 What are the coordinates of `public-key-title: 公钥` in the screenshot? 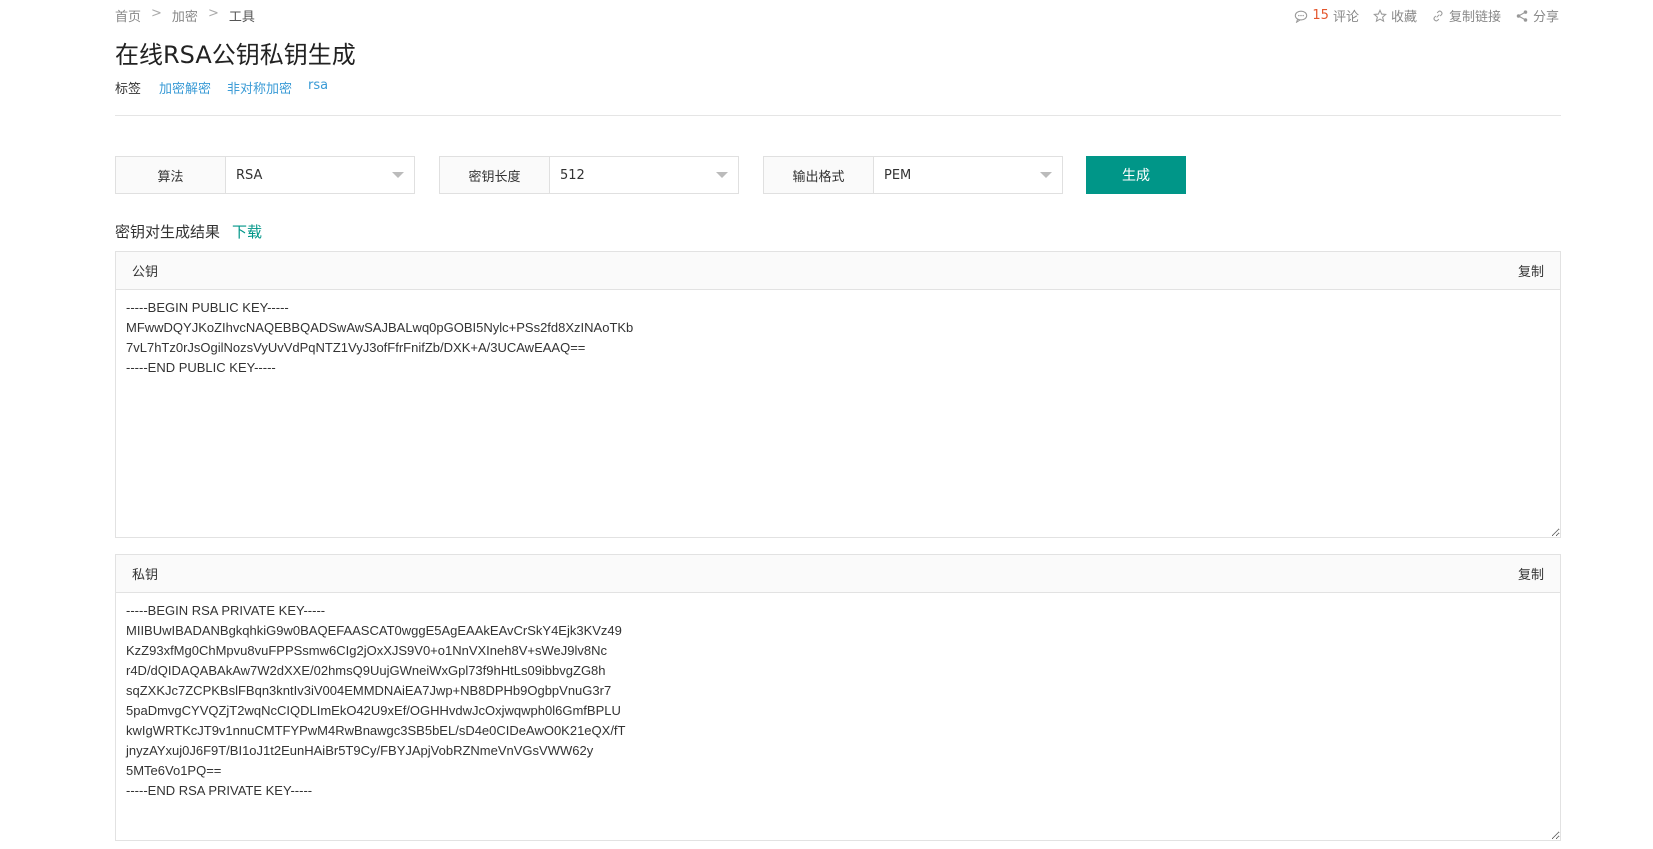 It's located at (145, 272).